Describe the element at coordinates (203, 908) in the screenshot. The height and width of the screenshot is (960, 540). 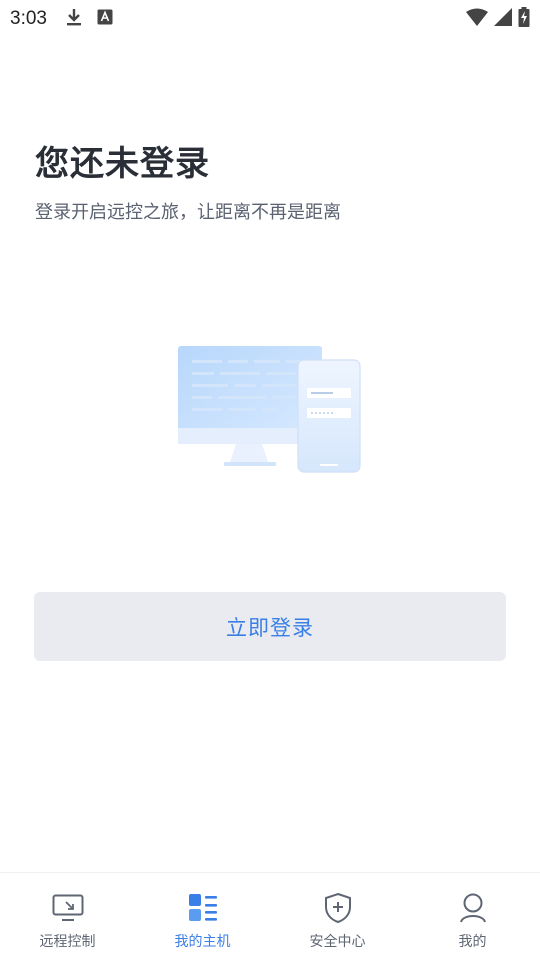
I see `host-list-icon` at that location.